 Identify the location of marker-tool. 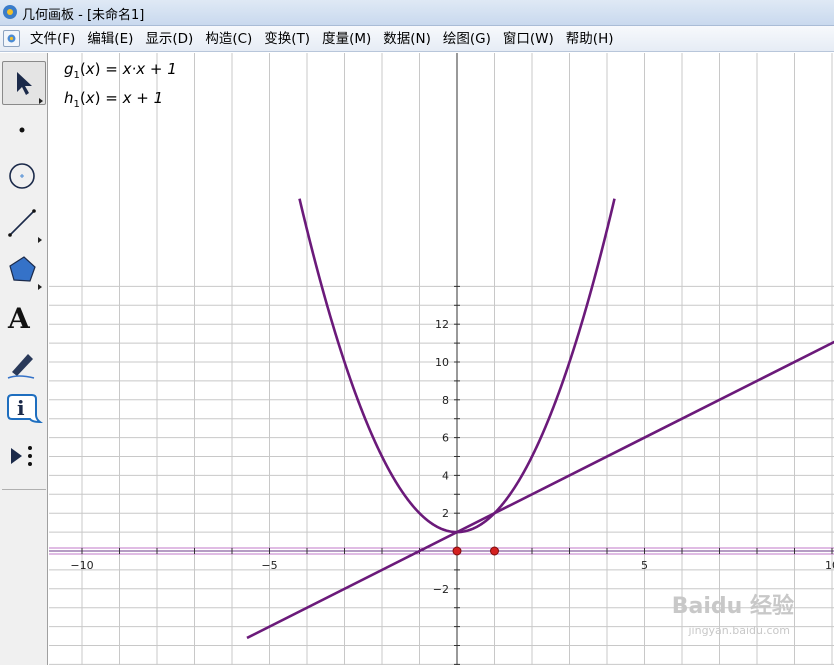
(24, 364).